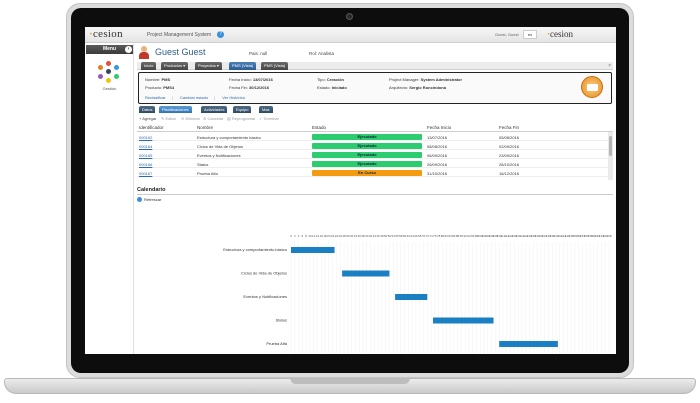  I want to click on col-fecha-inicio: Fecha Inicio, so click(439, 127).